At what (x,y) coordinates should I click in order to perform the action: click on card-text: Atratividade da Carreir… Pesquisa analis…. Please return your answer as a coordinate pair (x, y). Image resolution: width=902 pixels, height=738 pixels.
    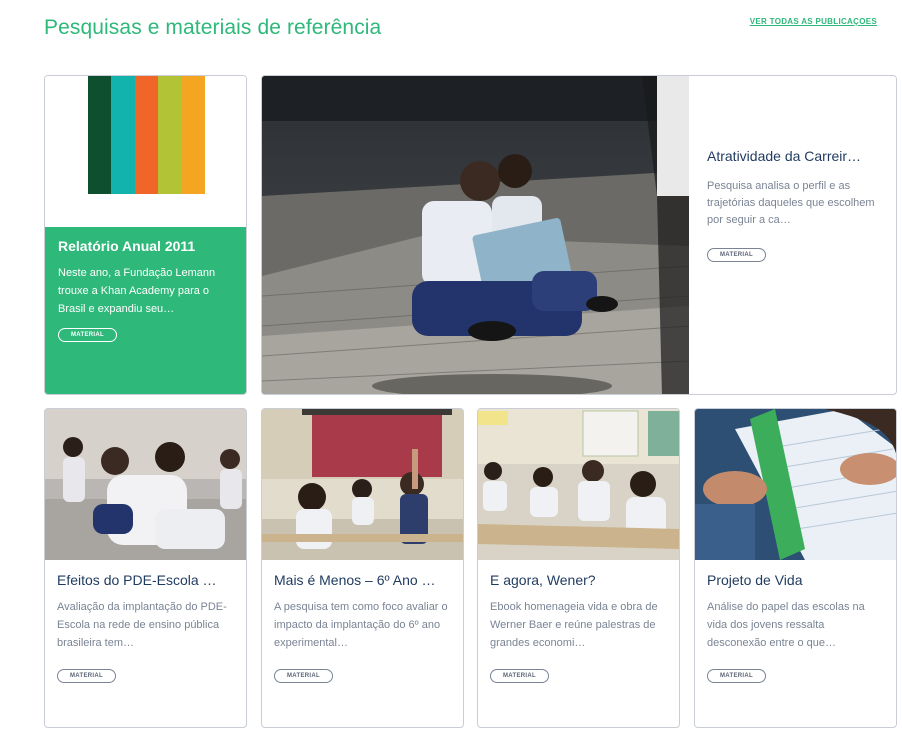
    Looking at the image, I should click on (792, 235).